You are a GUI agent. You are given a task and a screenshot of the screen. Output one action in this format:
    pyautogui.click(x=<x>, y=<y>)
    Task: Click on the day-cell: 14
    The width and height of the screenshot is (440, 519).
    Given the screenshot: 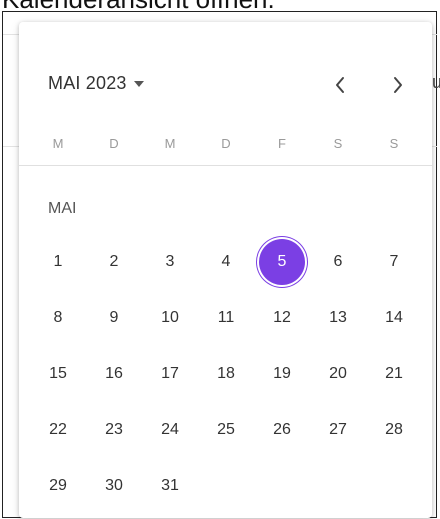 What is the action you would take?
    pyautogui.click(x=394, y=318)
    